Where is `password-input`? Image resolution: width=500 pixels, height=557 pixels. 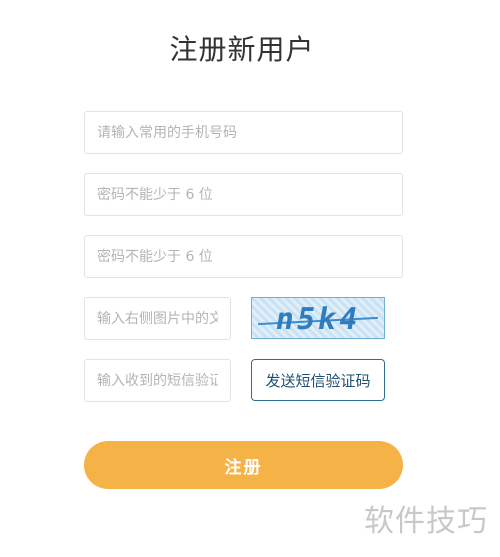
password-input is located at coordinates (243, 194).